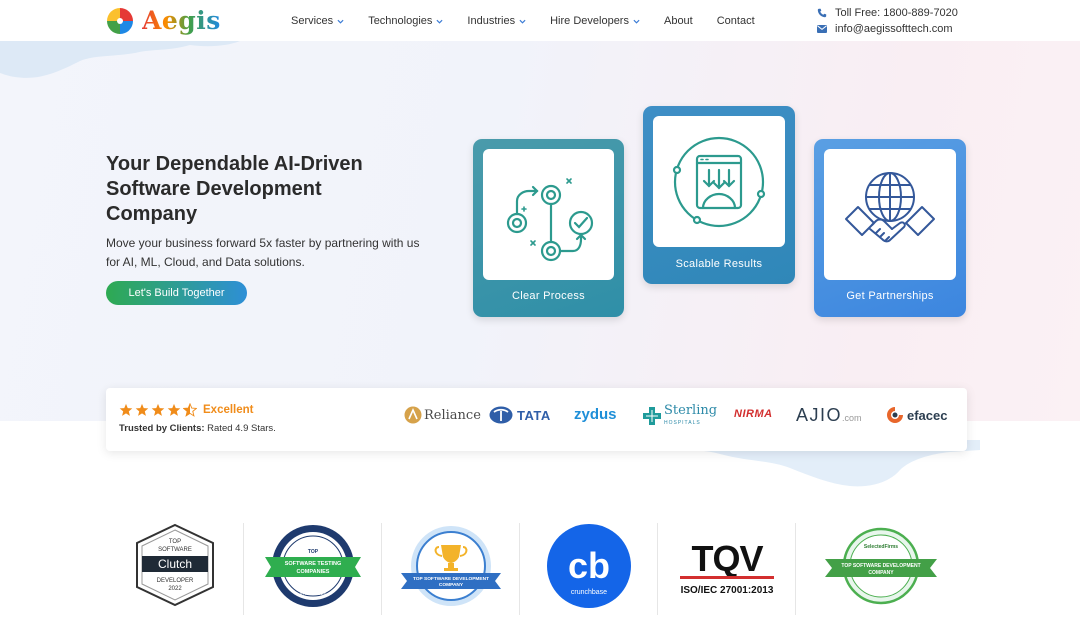 This screenshot has width=1080, height=617. Describe the element at coordinates (312, 21) in the screenshot. I see `nav-label: Services` at that location.